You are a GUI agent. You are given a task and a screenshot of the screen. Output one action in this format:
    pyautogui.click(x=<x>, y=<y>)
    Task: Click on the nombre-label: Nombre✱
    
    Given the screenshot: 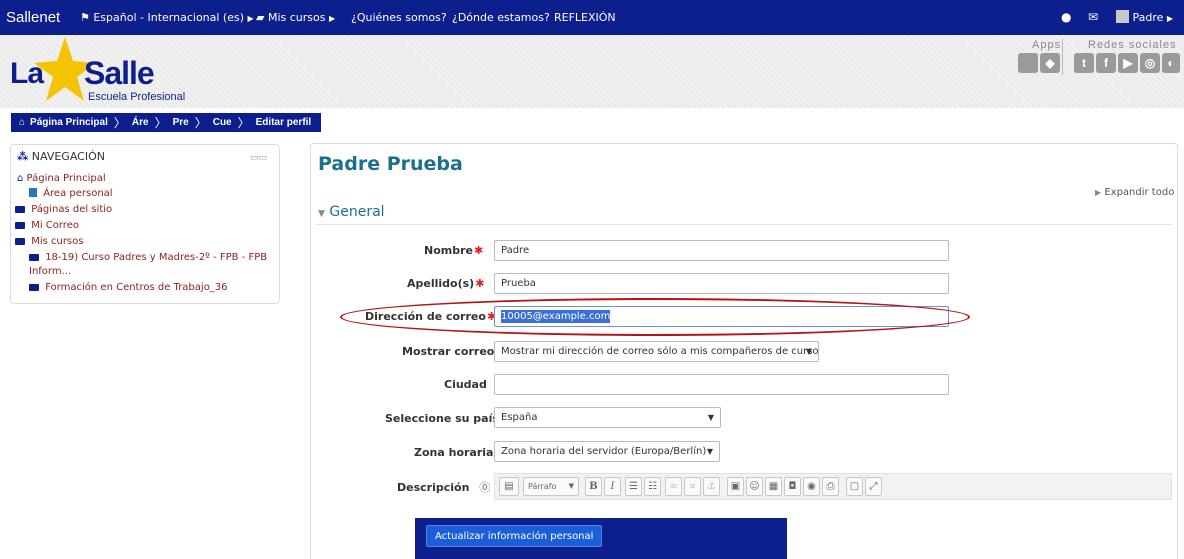 What is the action you would take?
    pyautogui.click(x=453, y=250)
    